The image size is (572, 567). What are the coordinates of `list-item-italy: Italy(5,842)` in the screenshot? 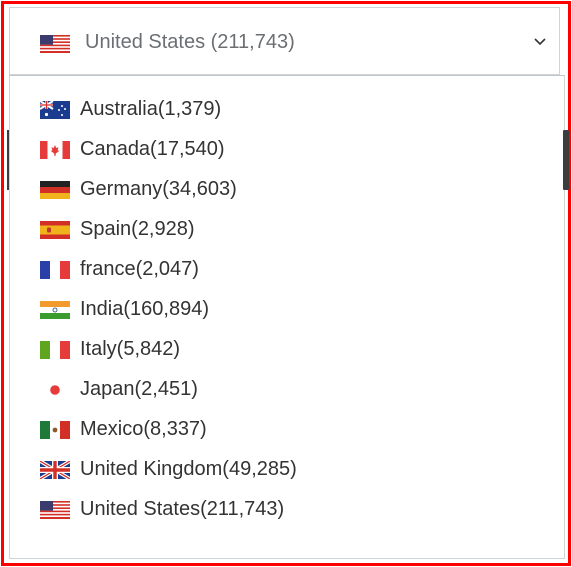 It's located at (290, 350).